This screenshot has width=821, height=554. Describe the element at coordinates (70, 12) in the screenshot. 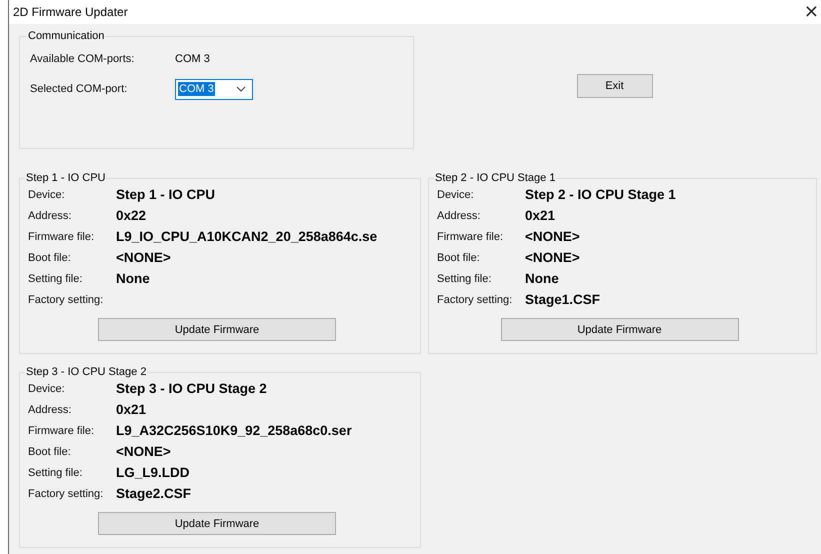

I see `window-title: 2D Firmware Updater` at that location.